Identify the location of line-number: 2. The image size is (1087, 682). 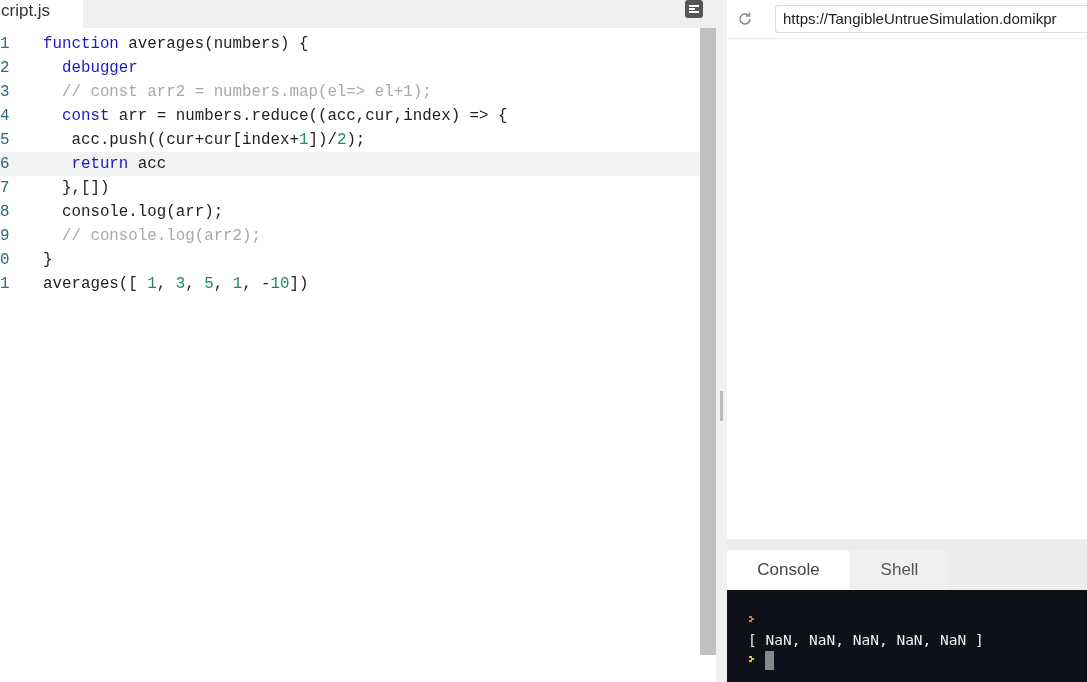
(5, 68).